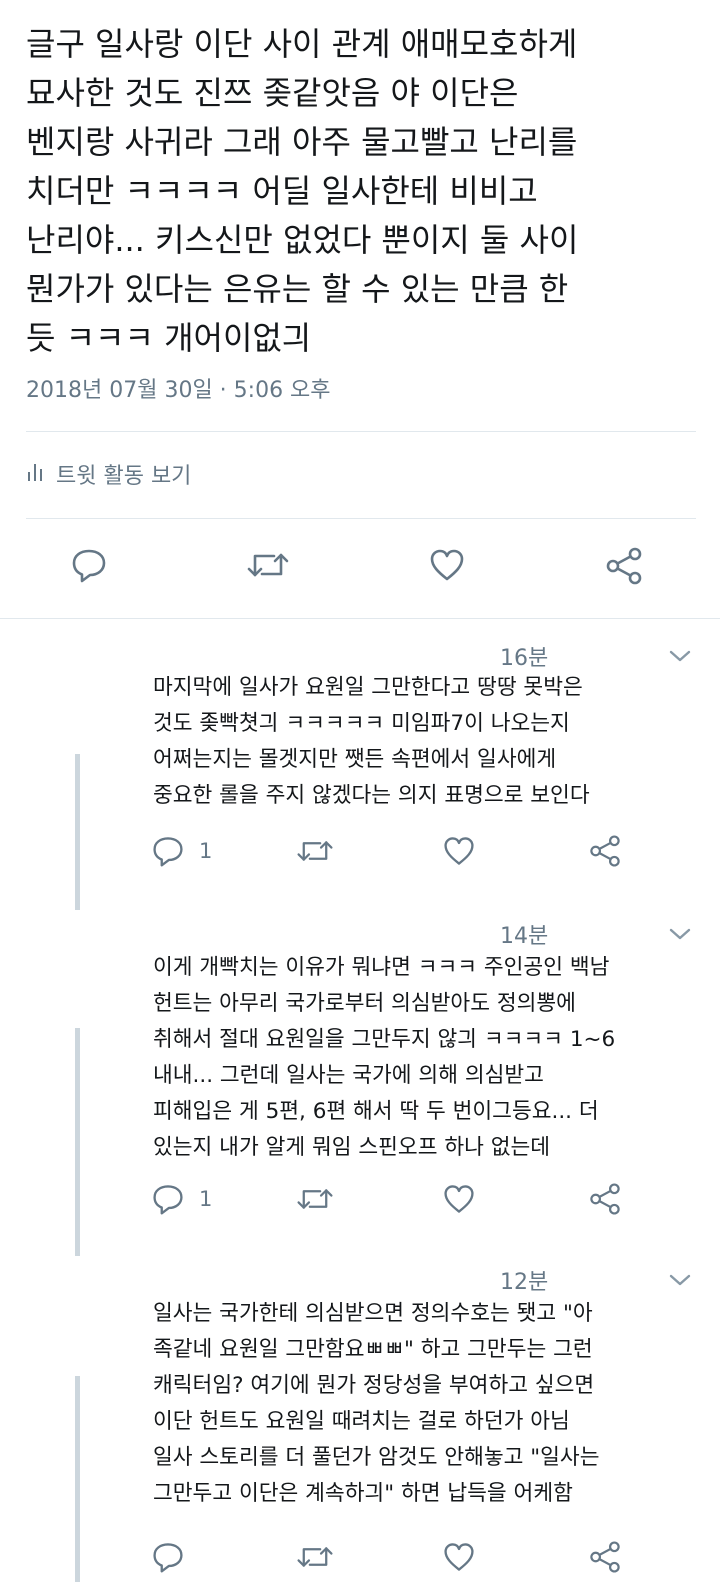 The height and width of the screenshot is (1582, 720). Describe the element at coordinates (368, 687) in the screenshot. I see `reply-text-line: 마지막에 일사가 요원일 그만한다고 땅땅 못박은` at that location.